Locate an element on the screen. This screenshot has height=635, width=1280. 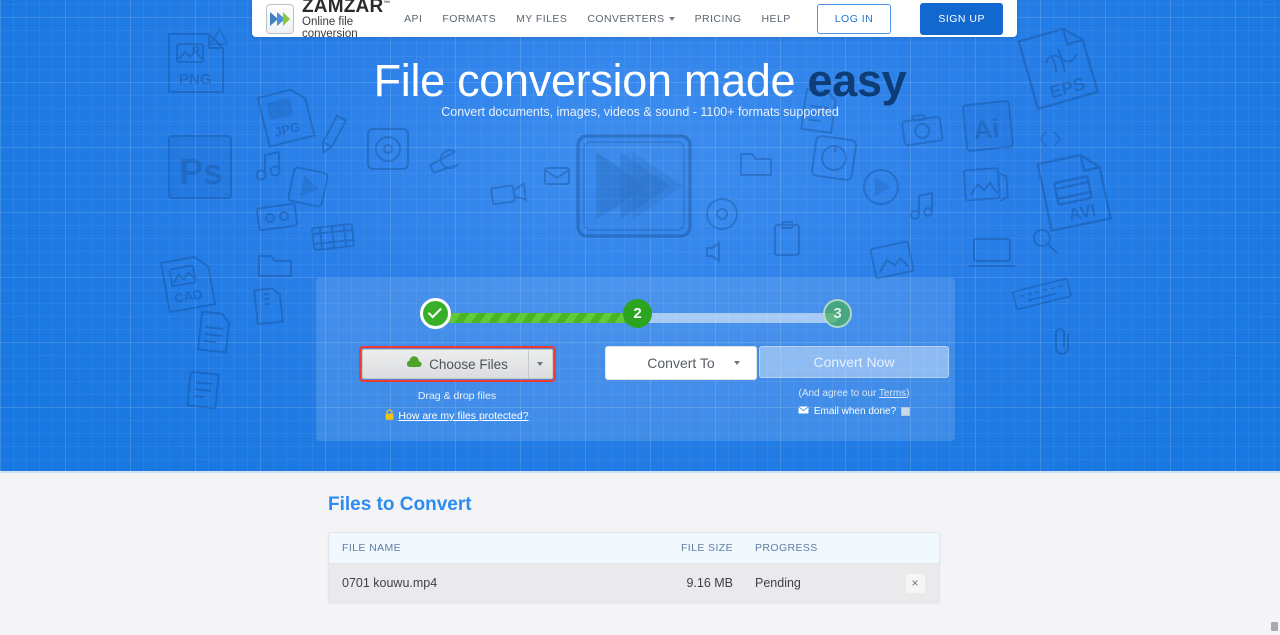
step-progress-indicator: 2 3 is located at coordinates (636, 318).